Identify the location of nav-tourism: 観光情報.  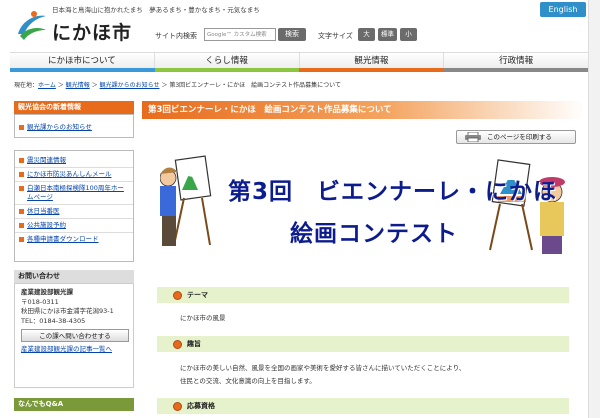
(372, 60).